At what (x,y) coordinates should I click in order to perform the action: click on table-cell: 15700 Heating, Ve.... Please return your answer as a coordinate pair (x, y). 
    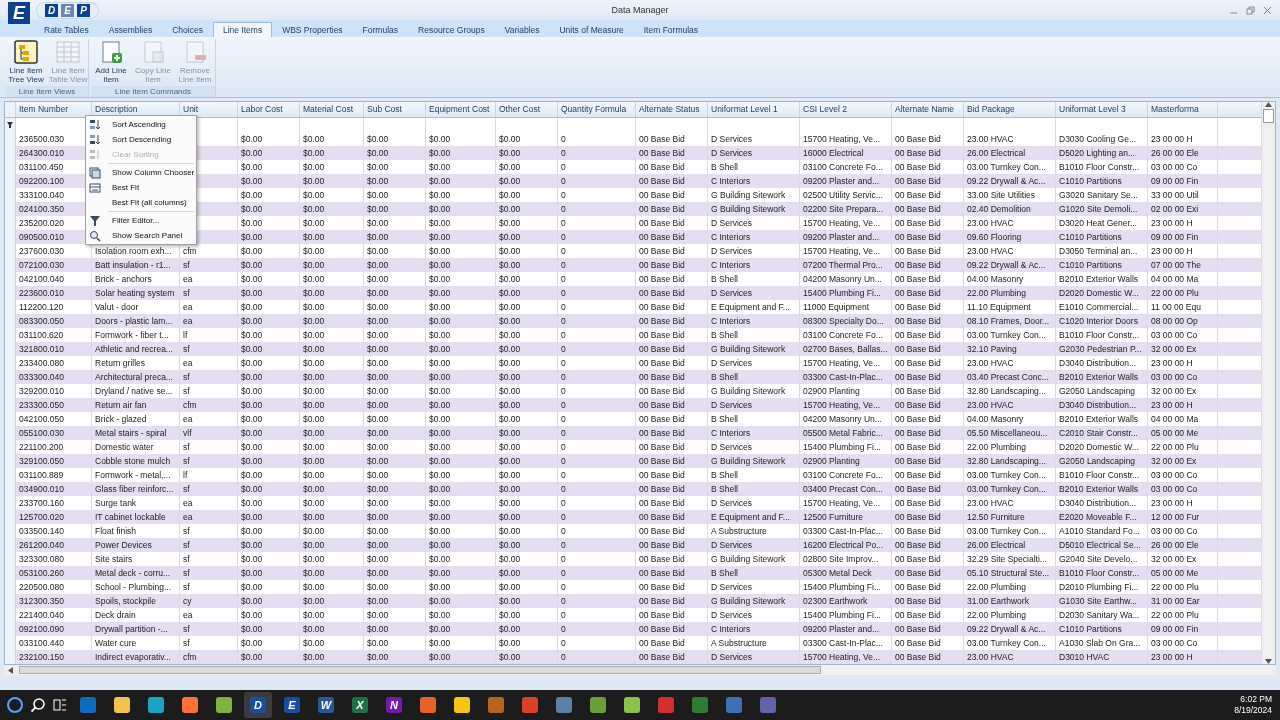
    Looking at the image, I should click on (846, 657).